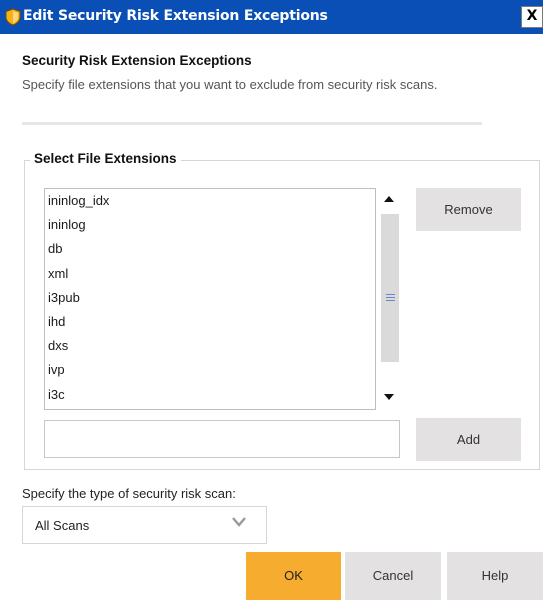 The image size is (543, 603). What do you see at coordinates (129, 493) in the screenshot?
I see `scan-type-label: Specify the type of security risk scan:` at bounding box center [129, 493].